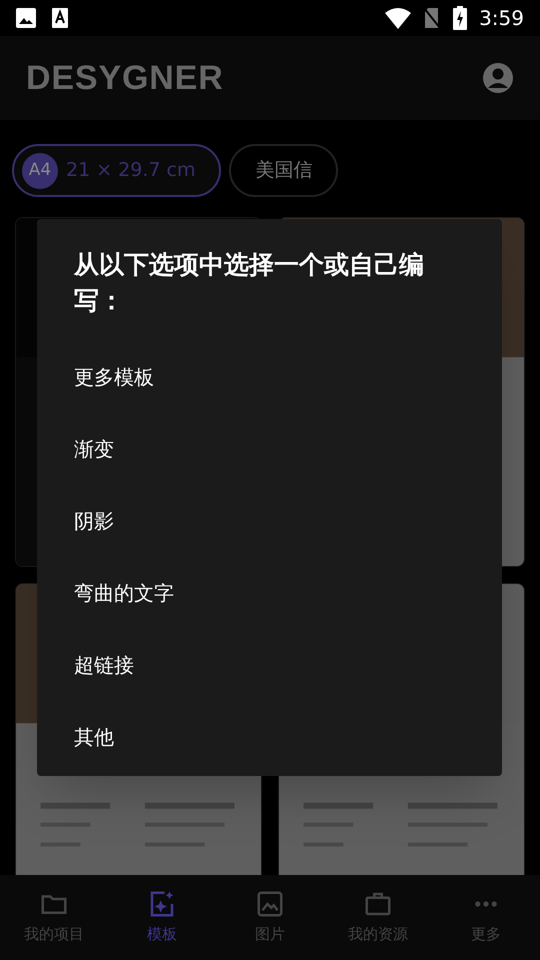 The width and height of the screenshot is (540, 960). I want to click on font-icon, so click(60, 18).